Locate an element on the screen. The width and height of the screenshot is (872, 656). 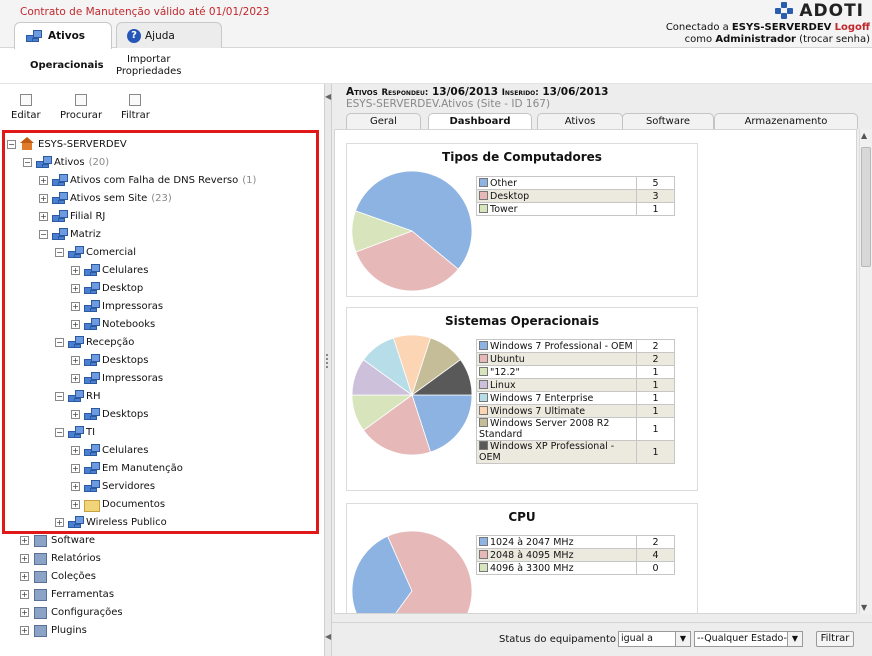
tree-node-ti: − TI is located at coordinates (75, 432).